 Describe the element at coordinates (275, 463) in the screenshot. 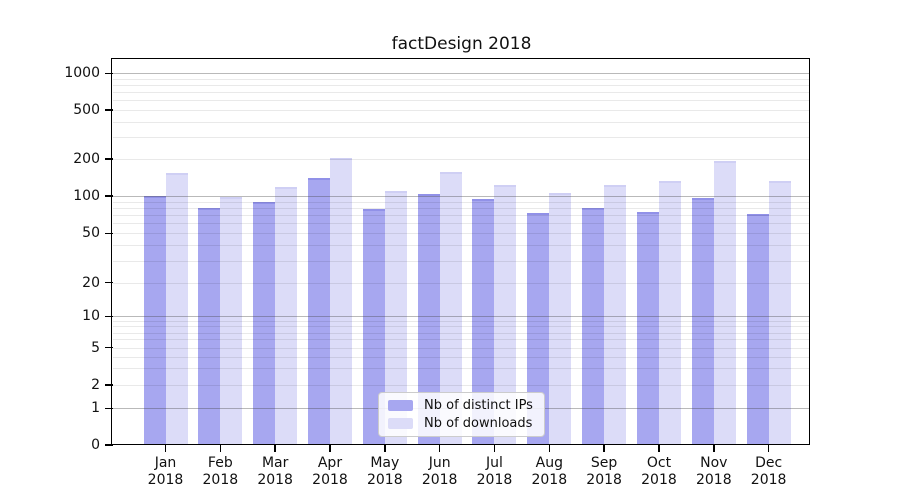

I see `x-tick-month: Mar` at that location.